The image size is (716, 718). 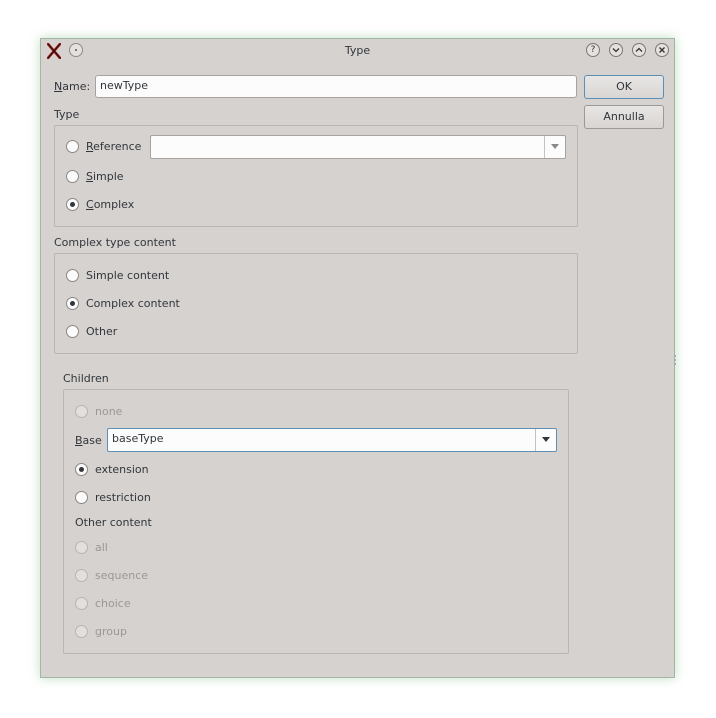 I want to click on reference-radio, so click(x=72, y=146).